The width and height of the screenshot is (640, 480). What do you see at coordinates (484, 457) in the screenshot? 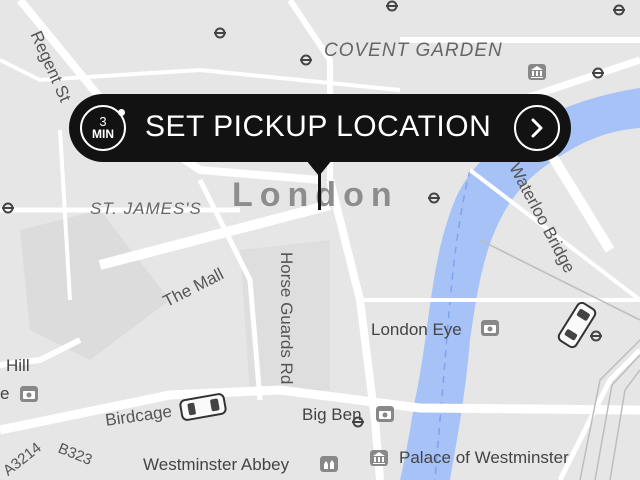
I see `label-palace-of-westminster: Palace of Westminster` at bounding box center [484, 457].